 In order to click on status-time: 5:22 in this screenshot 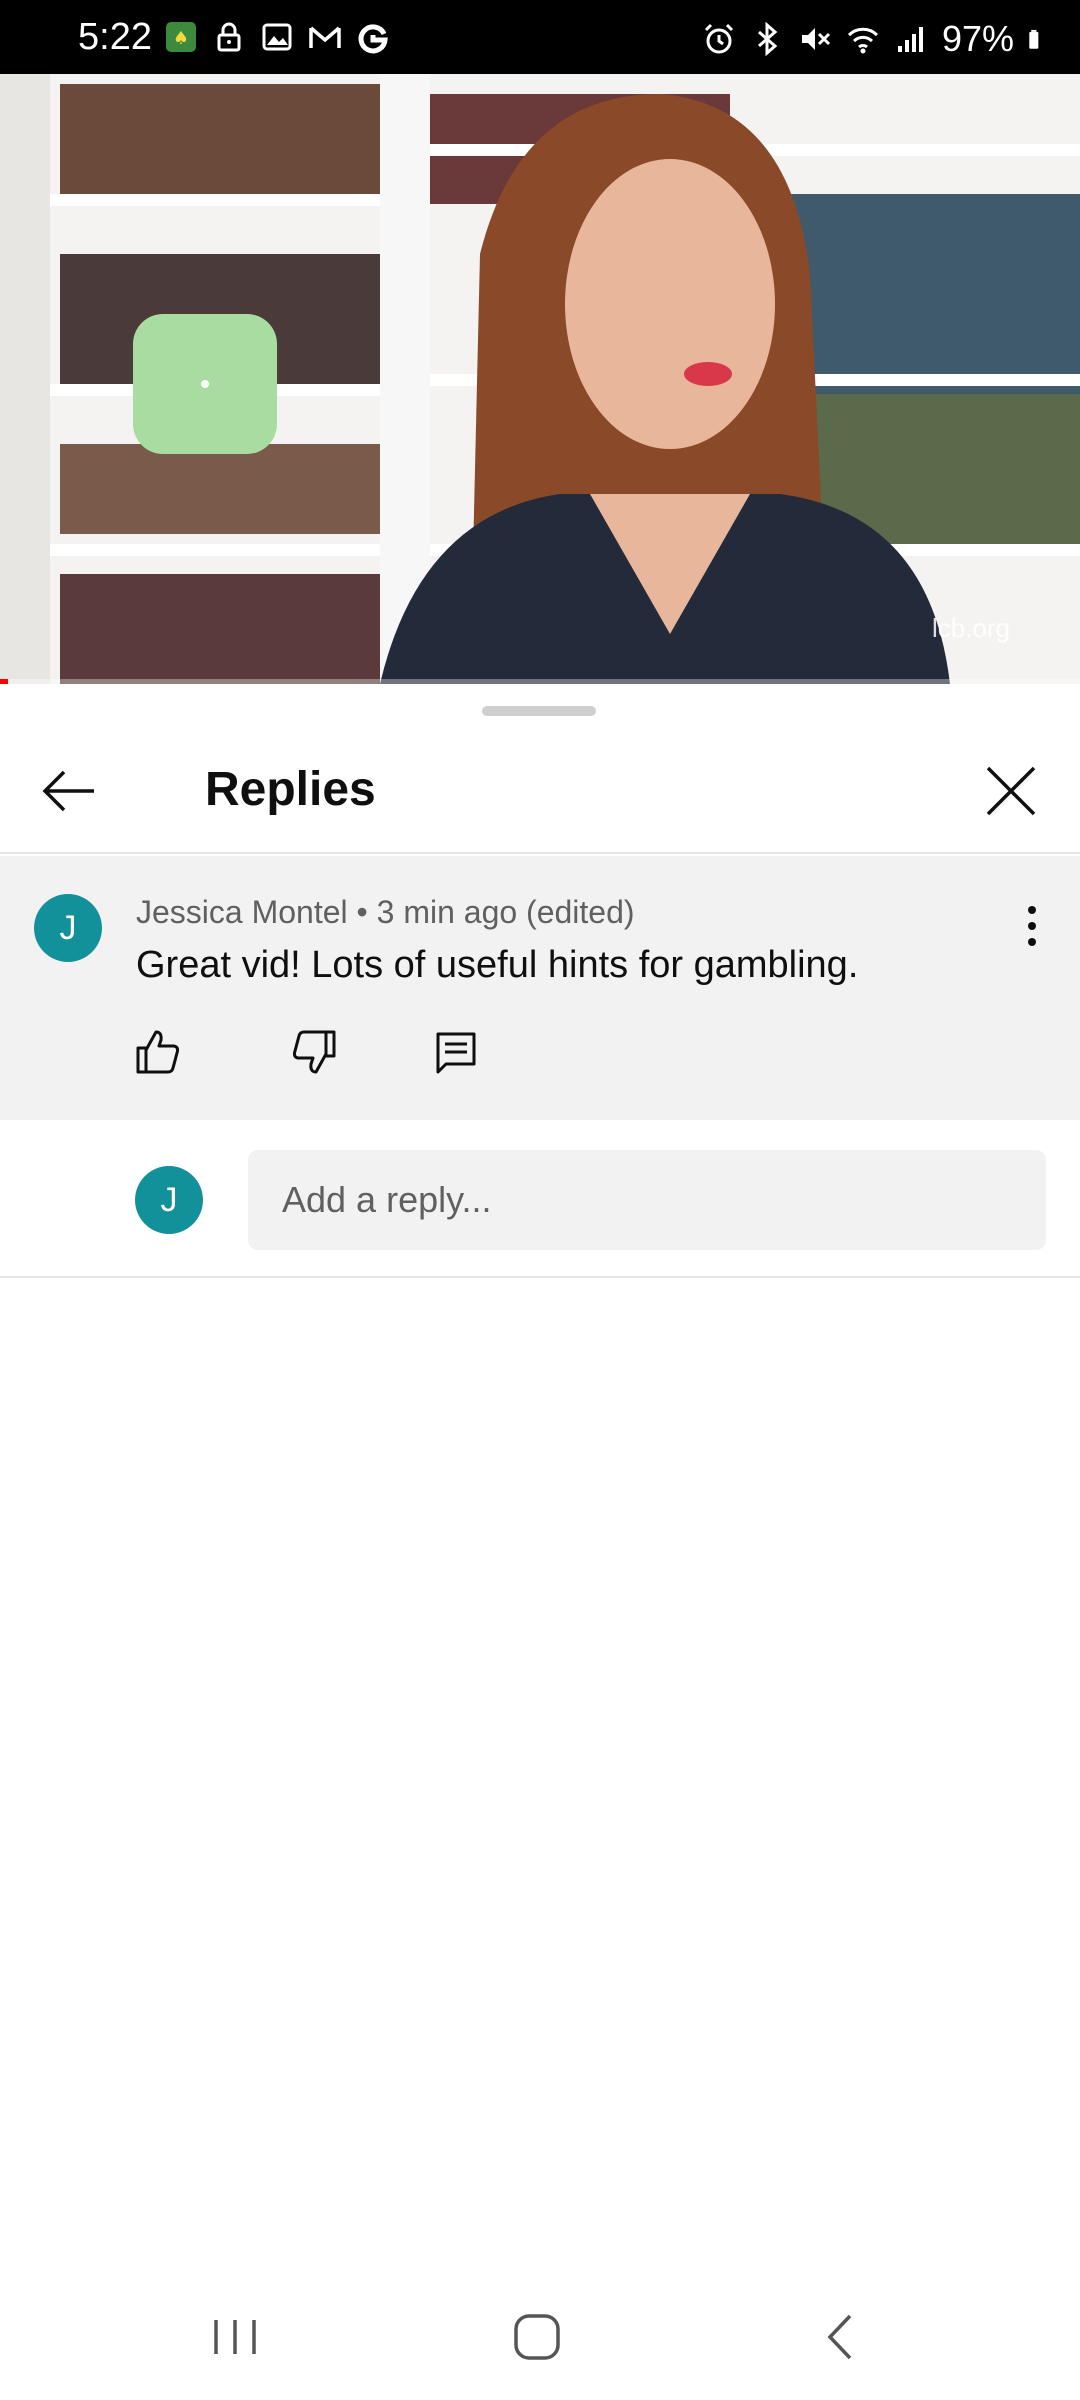, I will do `click(115, 37)`.